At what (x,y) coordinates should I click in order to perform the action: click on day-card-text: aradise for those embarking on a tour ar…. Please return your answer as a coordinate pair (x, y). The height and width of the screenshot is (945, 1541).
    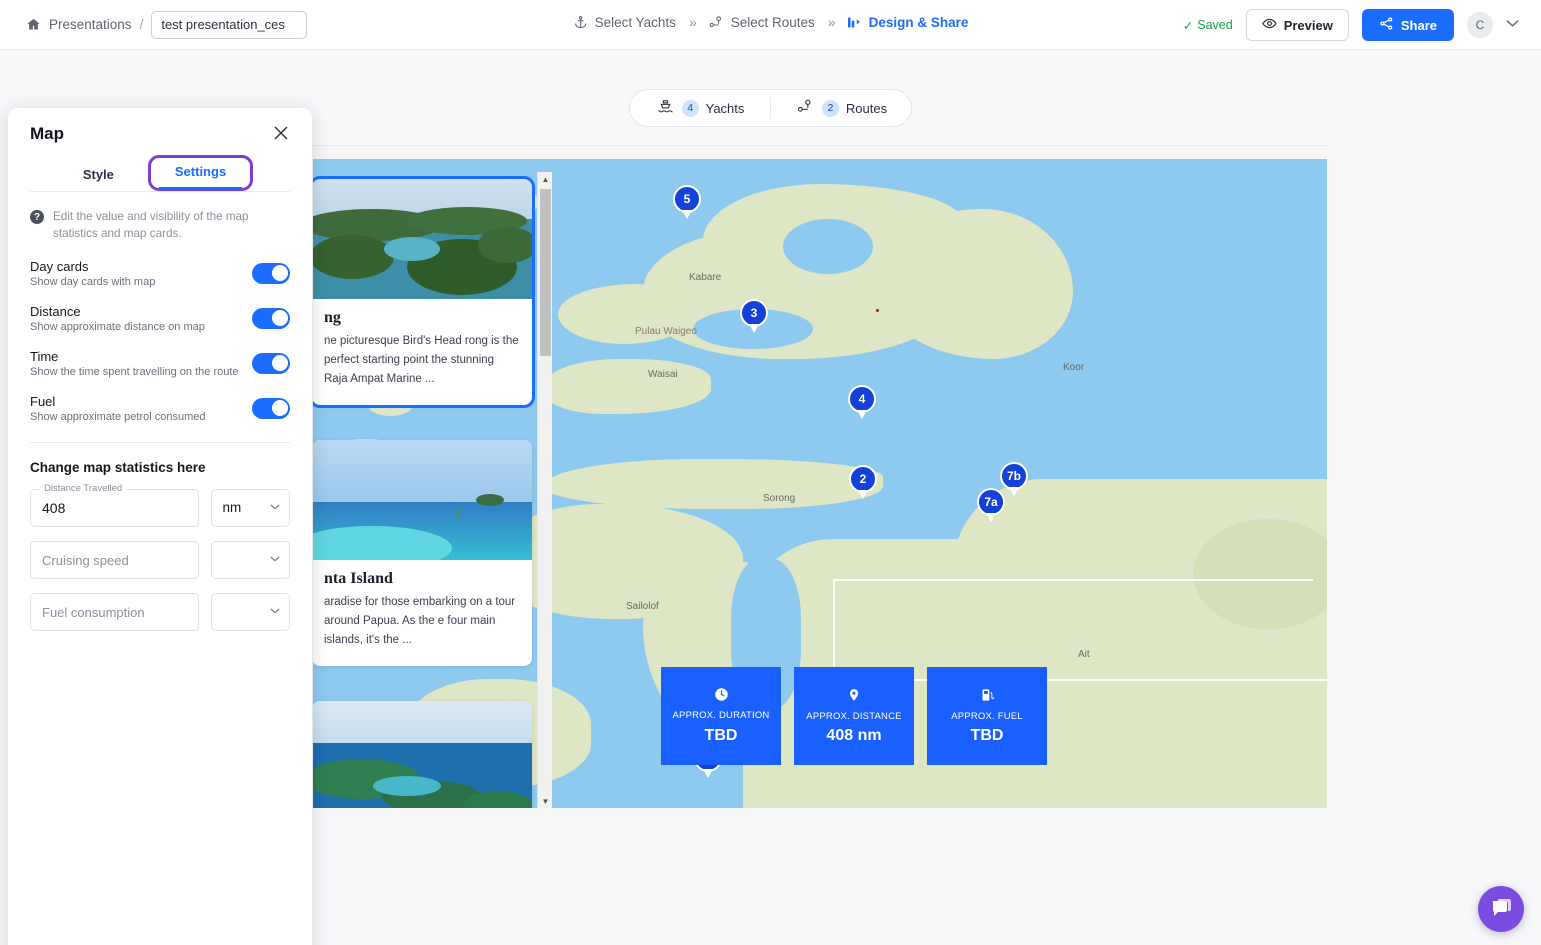
    Looking at the image, I should click on (420, 621).